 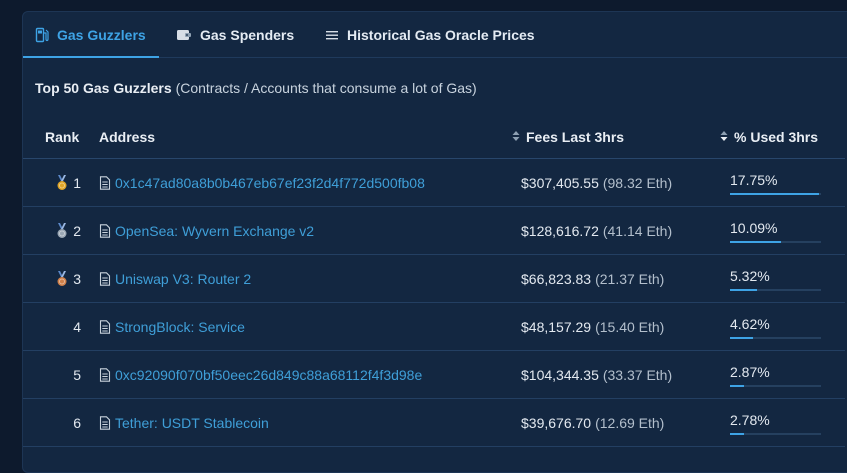 I want to click on address-cell: StrongBlock: Service, so click(x=172, y=326).